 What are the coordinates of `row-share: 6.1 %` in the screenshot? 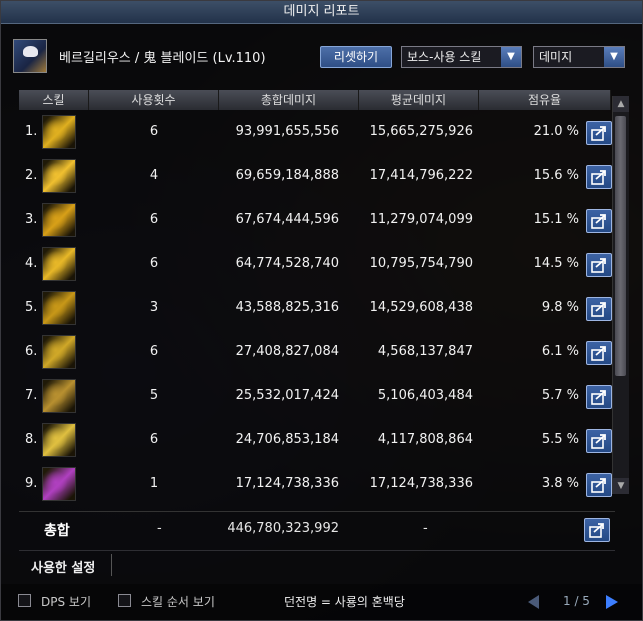 It's located at (560, 351).